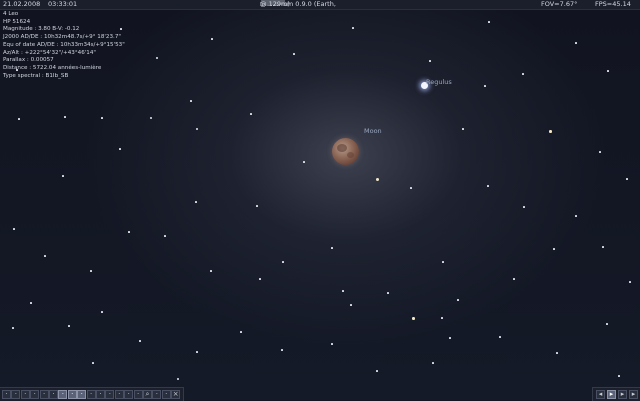  I want to click on real-time-icon: ▸, so click(622, 394).